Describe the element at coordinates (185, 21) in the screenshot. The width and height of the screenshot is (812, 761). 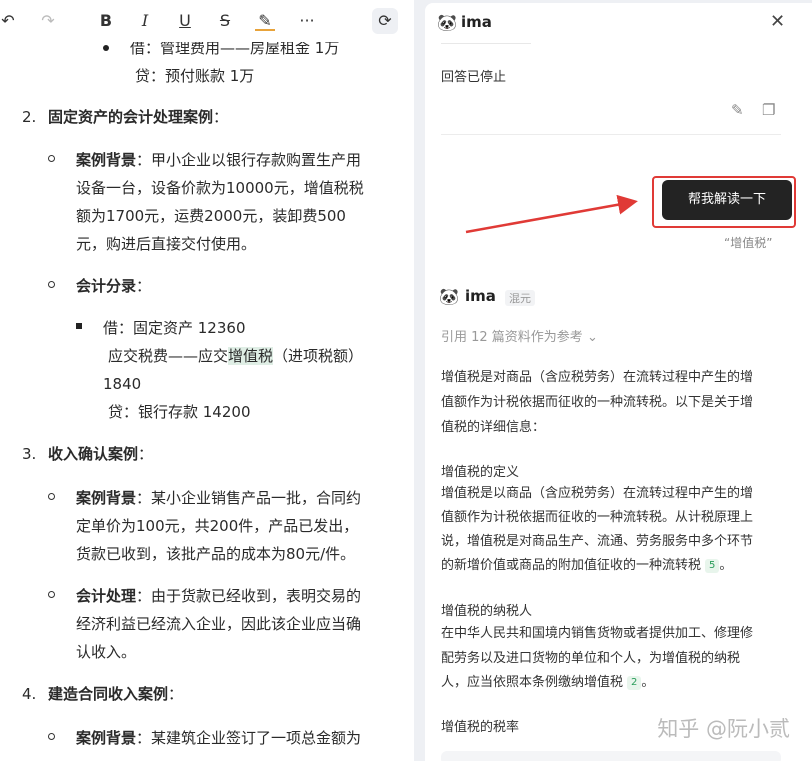
I see `underline-button: U` at that location.